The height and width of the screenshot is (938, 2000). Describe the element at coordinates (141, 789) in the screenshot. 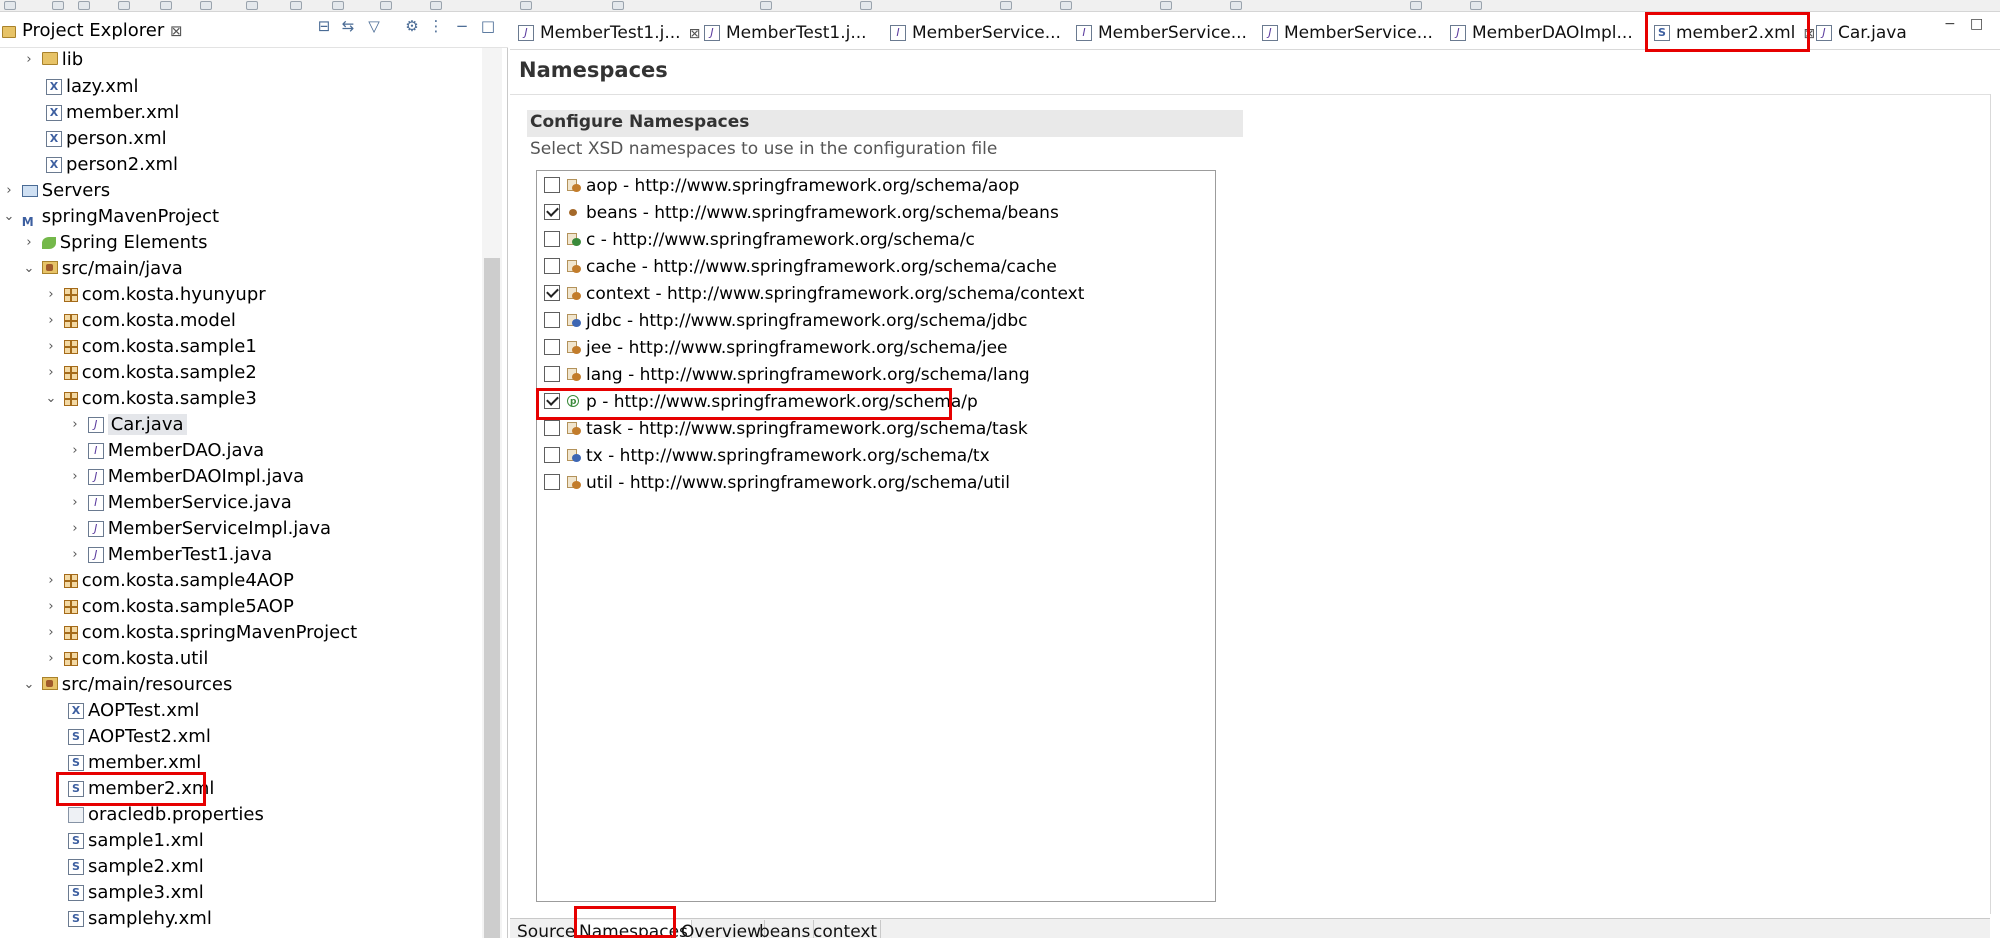

I see `tree-item-member2-xml: Smember2.xml` at that location.